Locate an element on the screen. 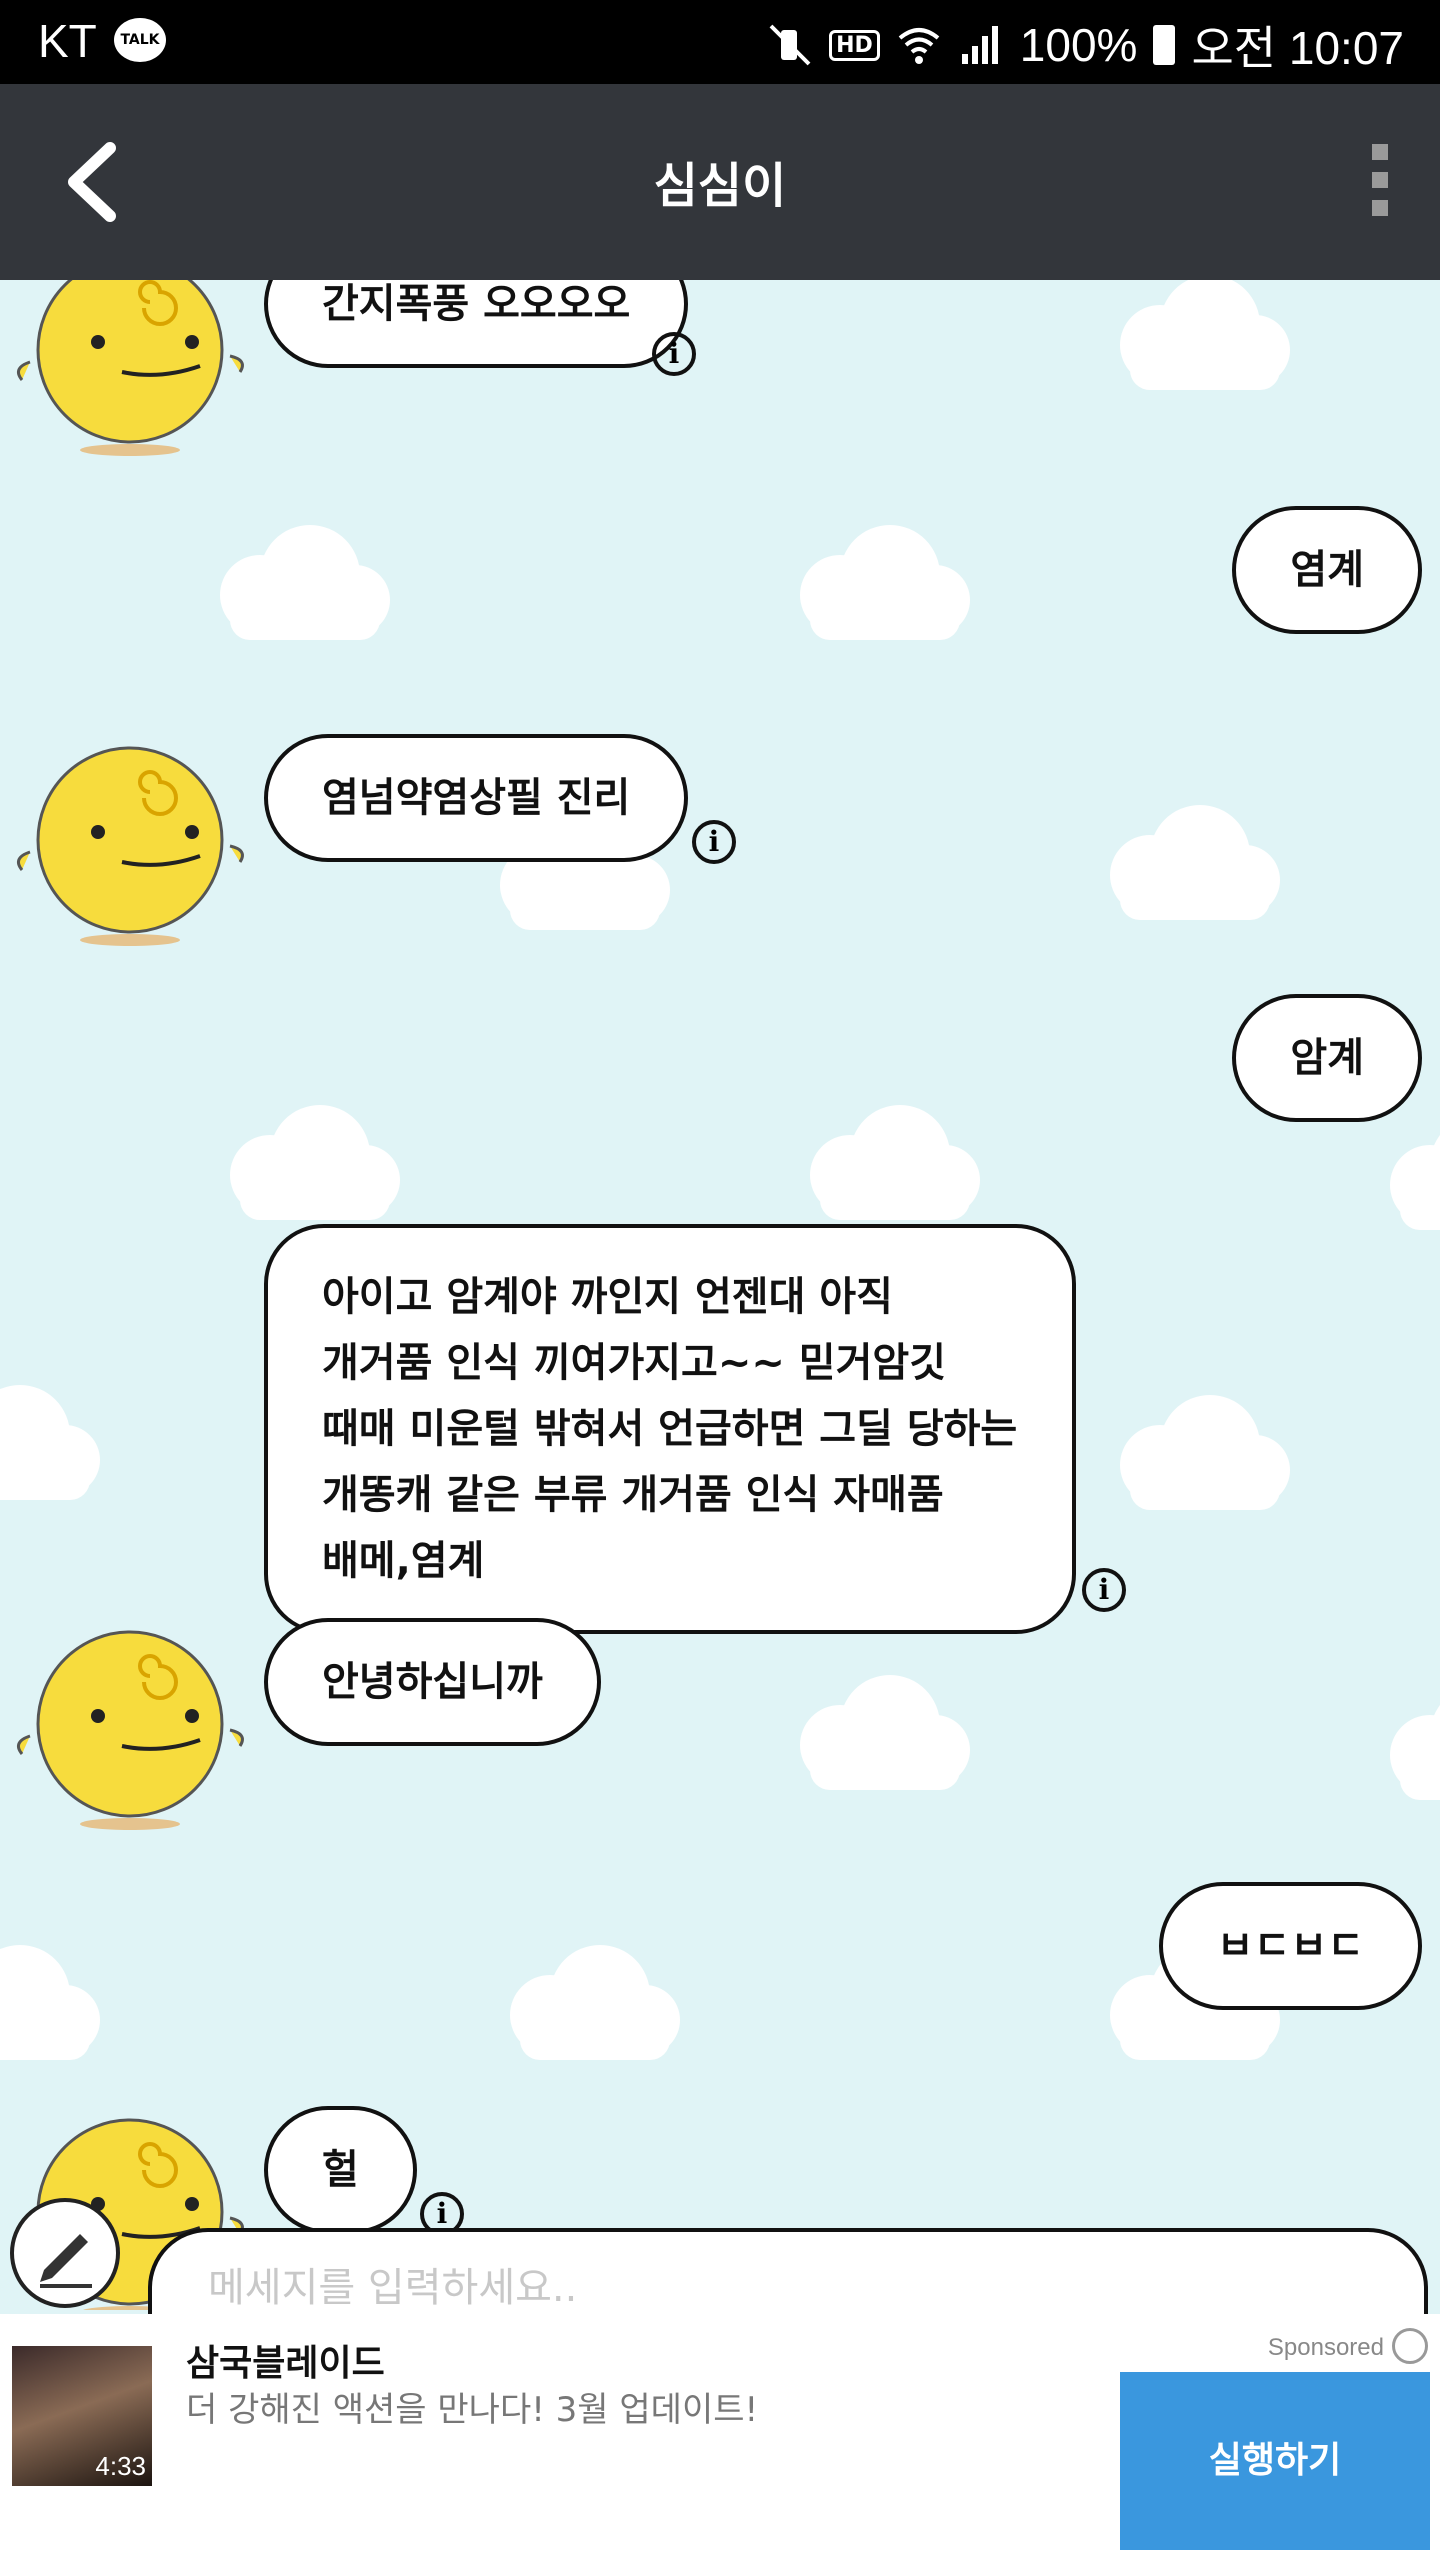  sponsored-label: Sponsored is located at coordinates (1325, 2347).